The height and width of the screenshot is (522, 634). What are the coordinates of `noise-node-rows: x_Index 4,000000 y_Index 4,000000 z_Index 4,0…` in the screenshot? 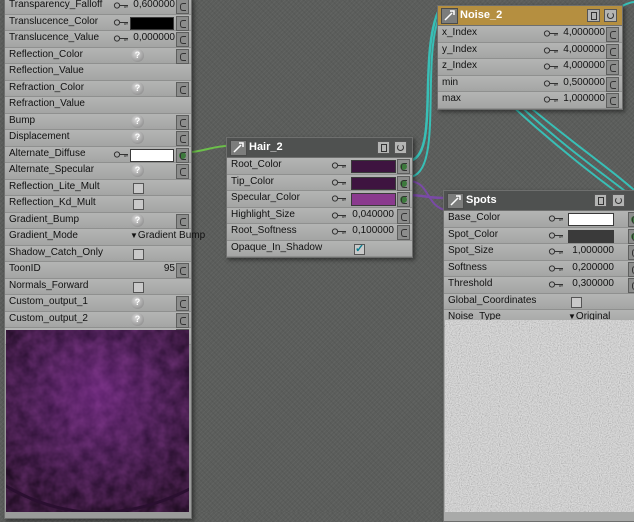 It's located at (530, 67).